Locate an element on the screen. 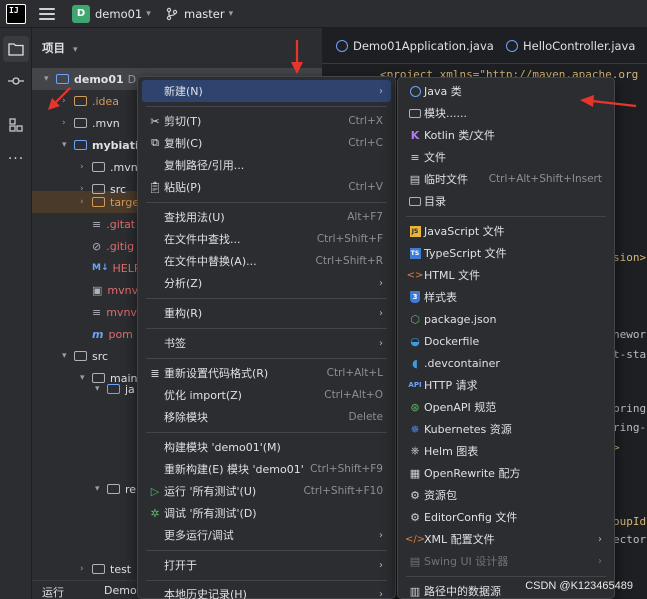  menu-item-copy: ⧉ 复制(C) Ctrl+C is located at coordinates (266, 143).